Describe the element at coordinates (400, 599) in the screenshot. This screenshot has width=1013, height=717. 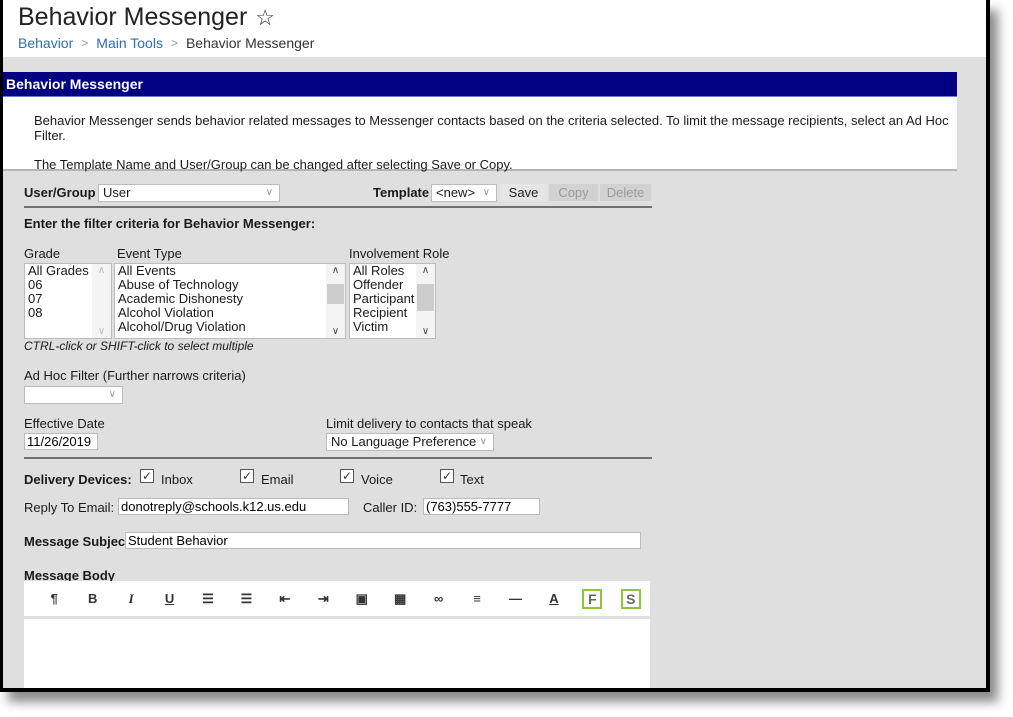
I see `table-icon: ▦` at that location.